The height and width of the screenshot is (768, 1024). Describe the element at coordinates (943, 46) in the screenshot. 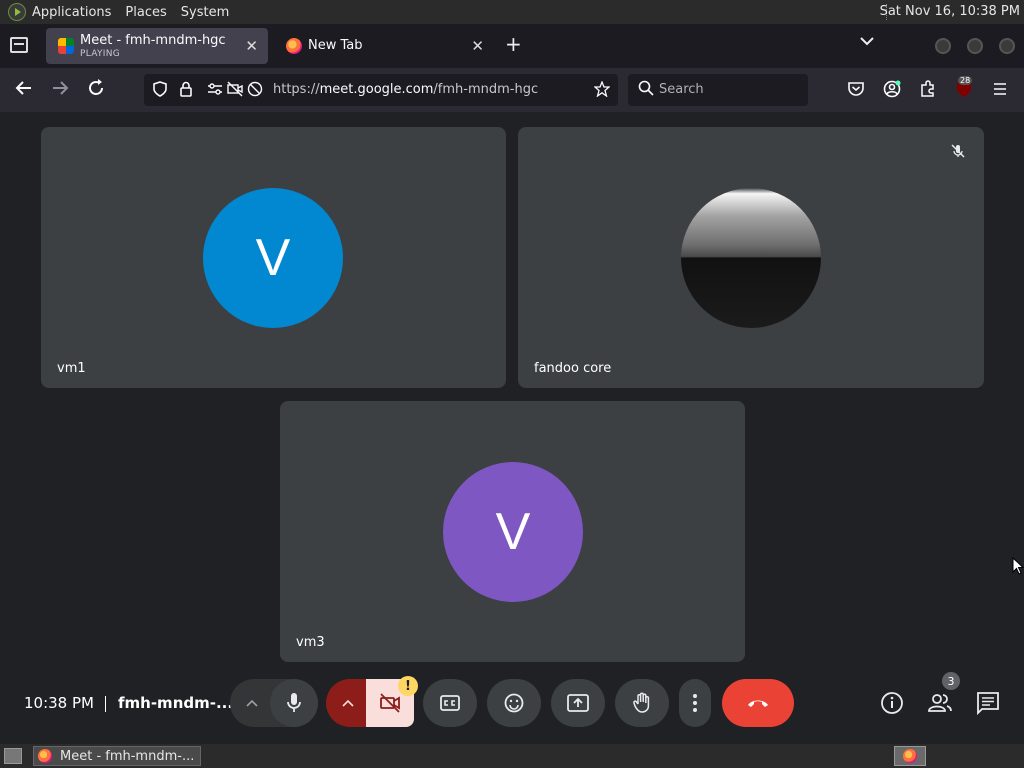

I see `minimize-window-button` at that location.